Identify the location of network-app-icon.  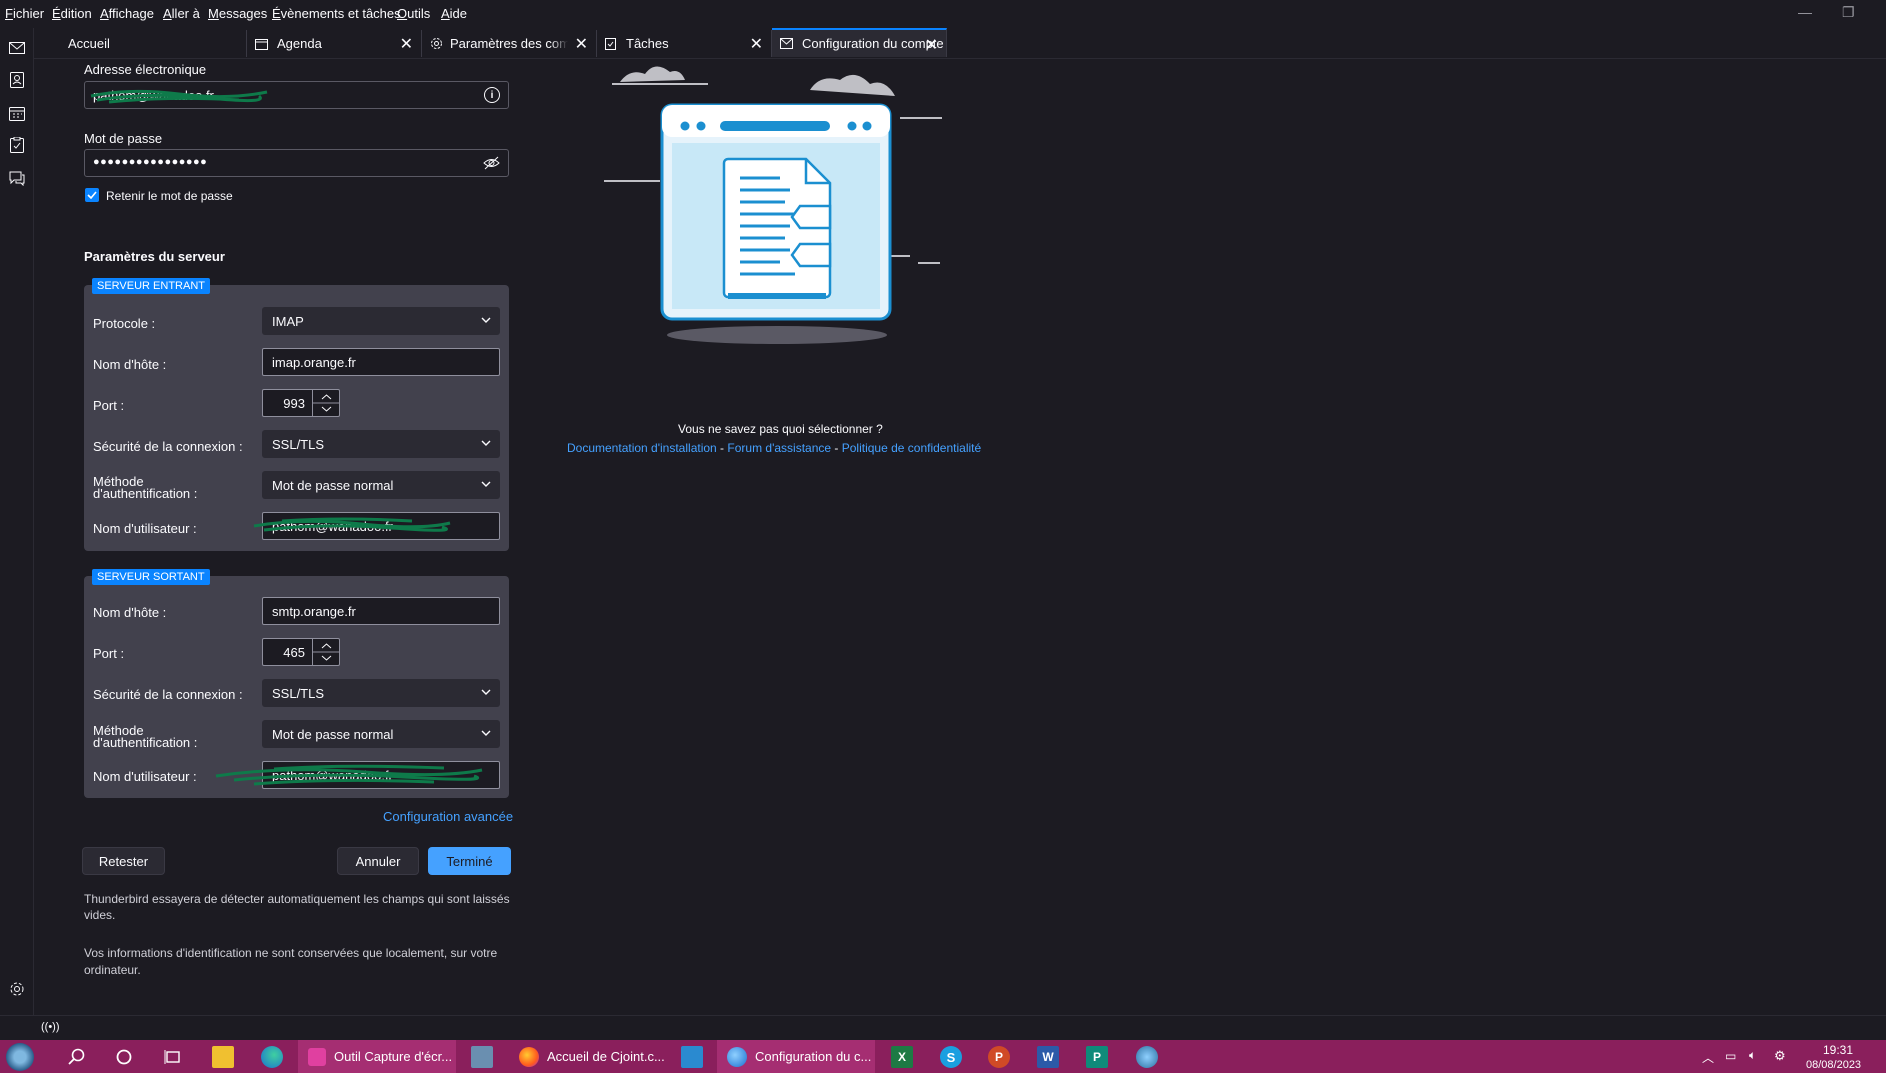
(1147, 1057).